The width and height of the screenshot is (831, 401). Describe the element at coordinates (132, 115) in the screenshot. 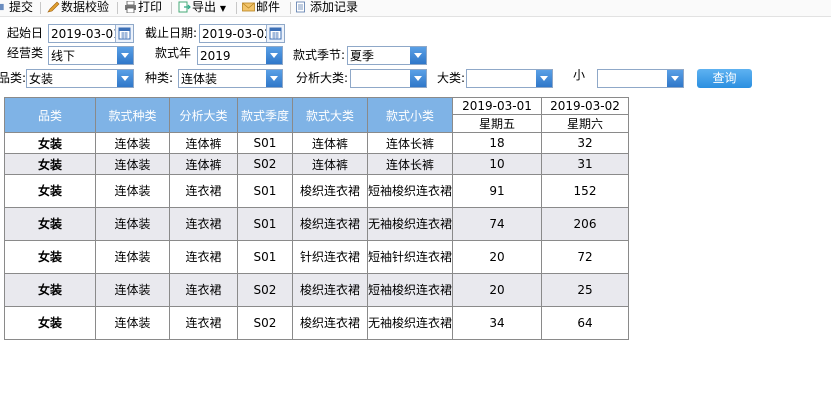

I see `header-style-kind: 款式种类` at that location.